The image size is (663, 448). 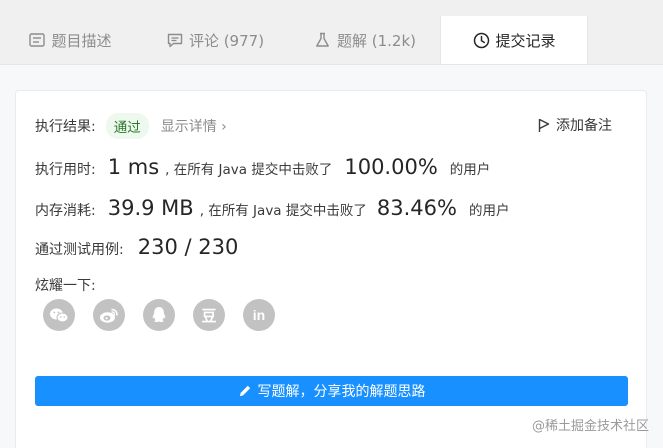 I want to click on tab-bar: 题目描述 评论 (977) 题解 (1.2k) 提交记录, so click(x=331, y=32).